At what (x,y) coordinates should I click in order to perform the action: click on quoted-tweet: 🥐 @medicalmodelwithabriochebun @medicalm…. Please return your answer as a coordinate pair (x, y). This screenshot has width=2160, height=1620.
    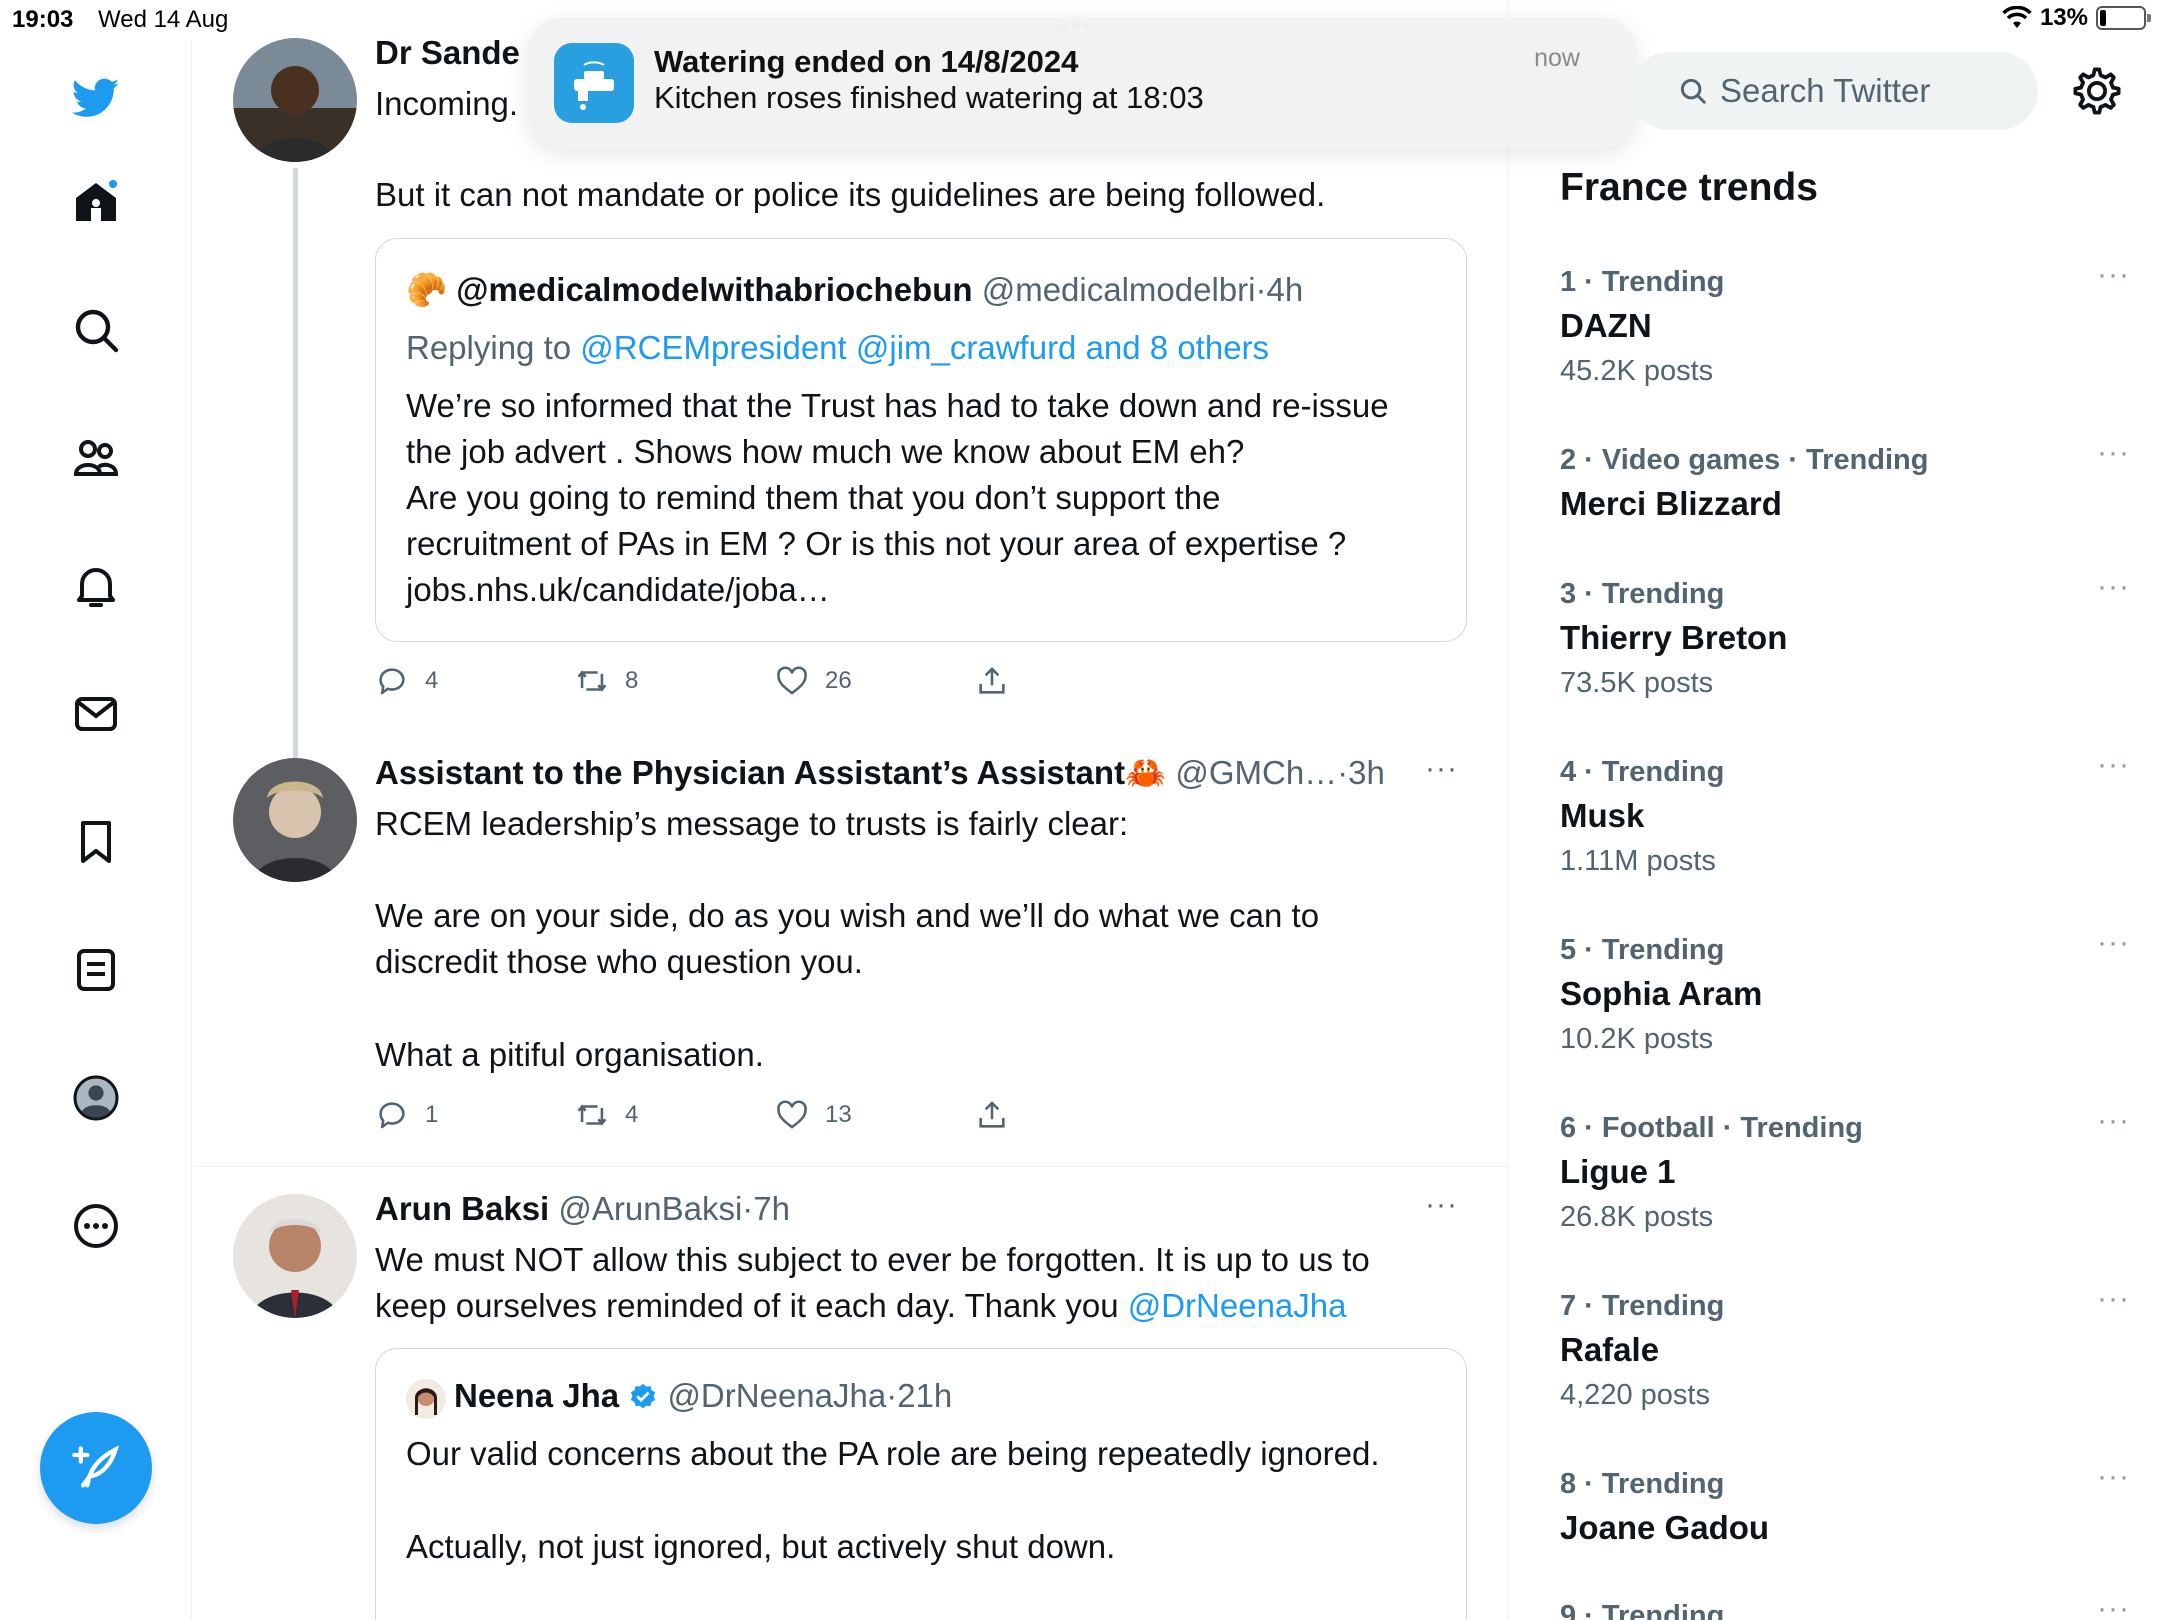
    Looking at the image, I should click on (921, 440).